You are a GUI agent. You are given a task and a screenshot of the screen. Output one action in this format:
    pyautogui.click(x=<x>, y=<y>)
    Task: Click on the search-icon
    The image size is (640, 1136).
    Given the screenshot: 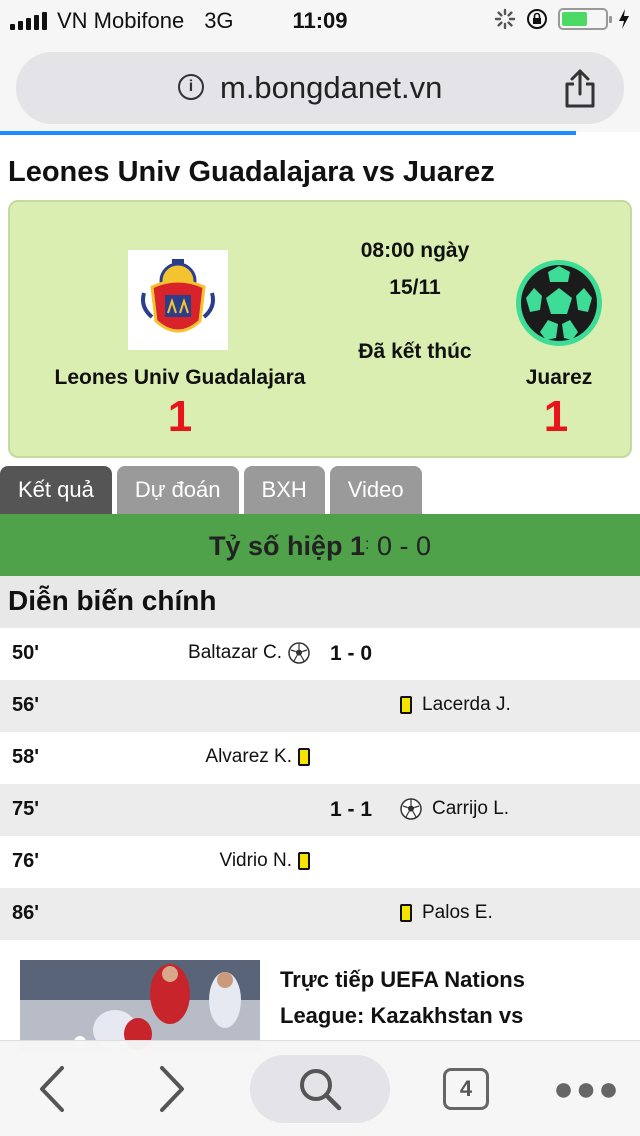 What is the action you would take?
    pyautogui.click(x=321, y=1090)
    